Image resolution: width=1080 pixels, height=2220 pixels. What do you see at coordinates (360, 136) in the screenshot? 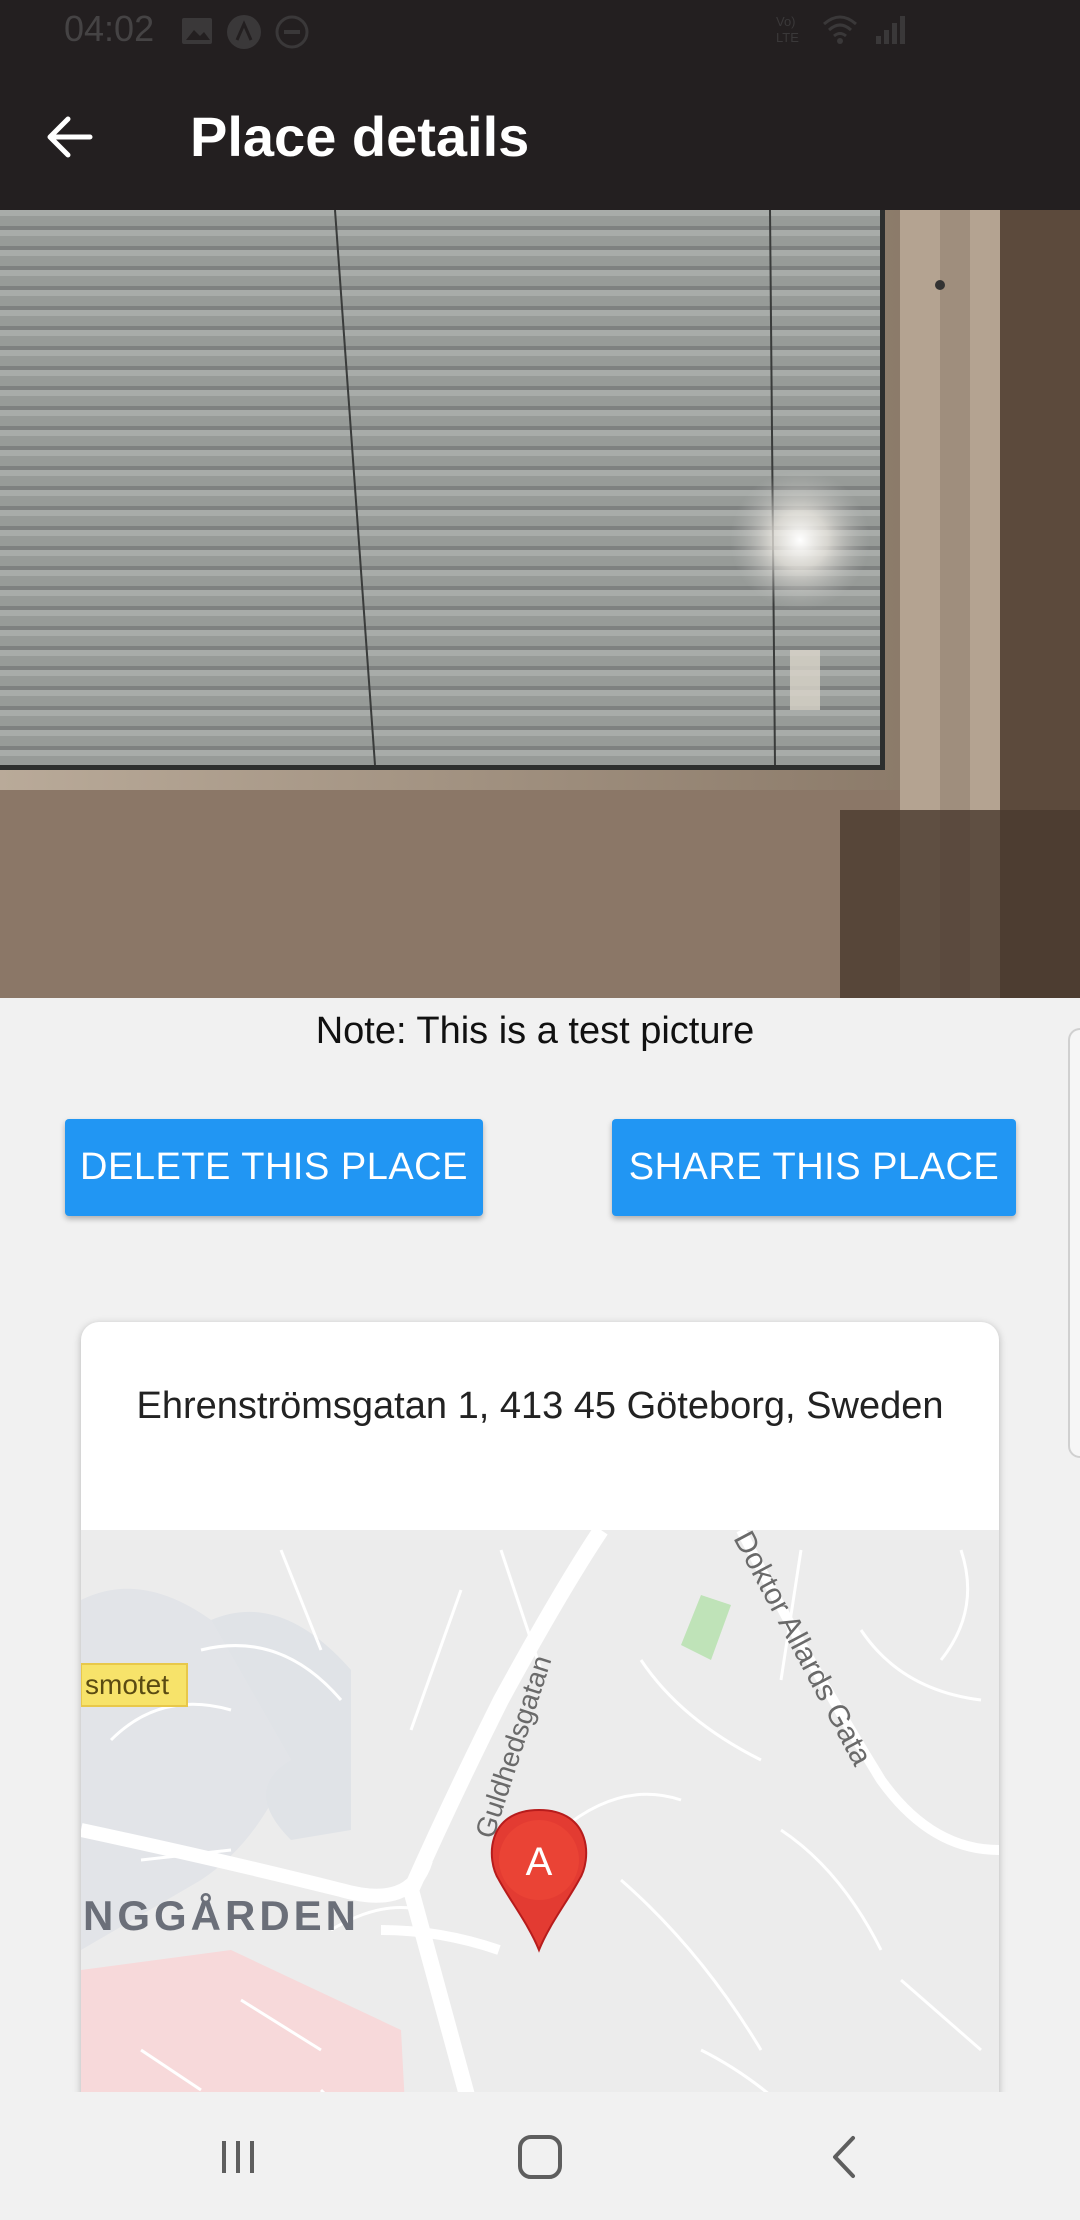
I see `page-title: Place details` at bounding box center [360, 136].